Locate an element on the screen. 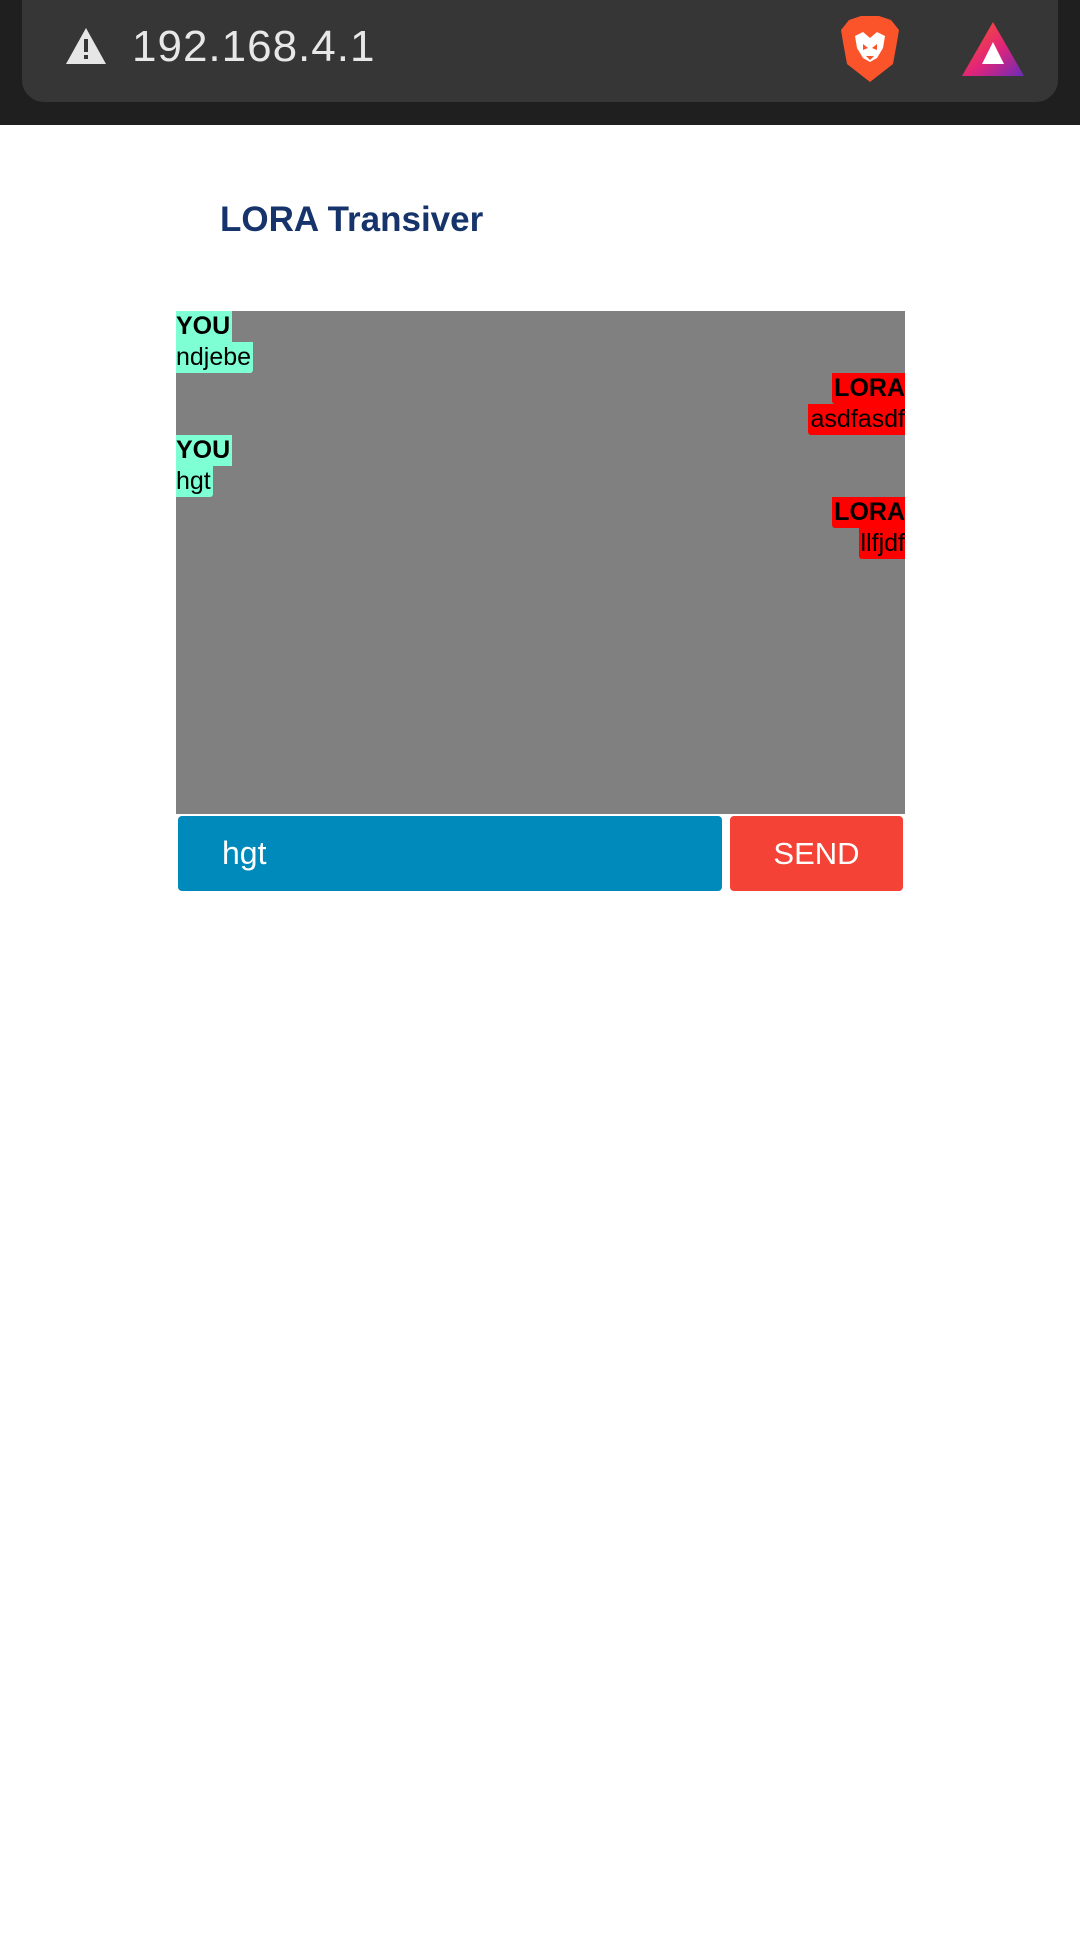 The height and width of the screenshot is (1950, 1080). chat-message-you: YOU ndjebe is located at coordinates (215, 342).